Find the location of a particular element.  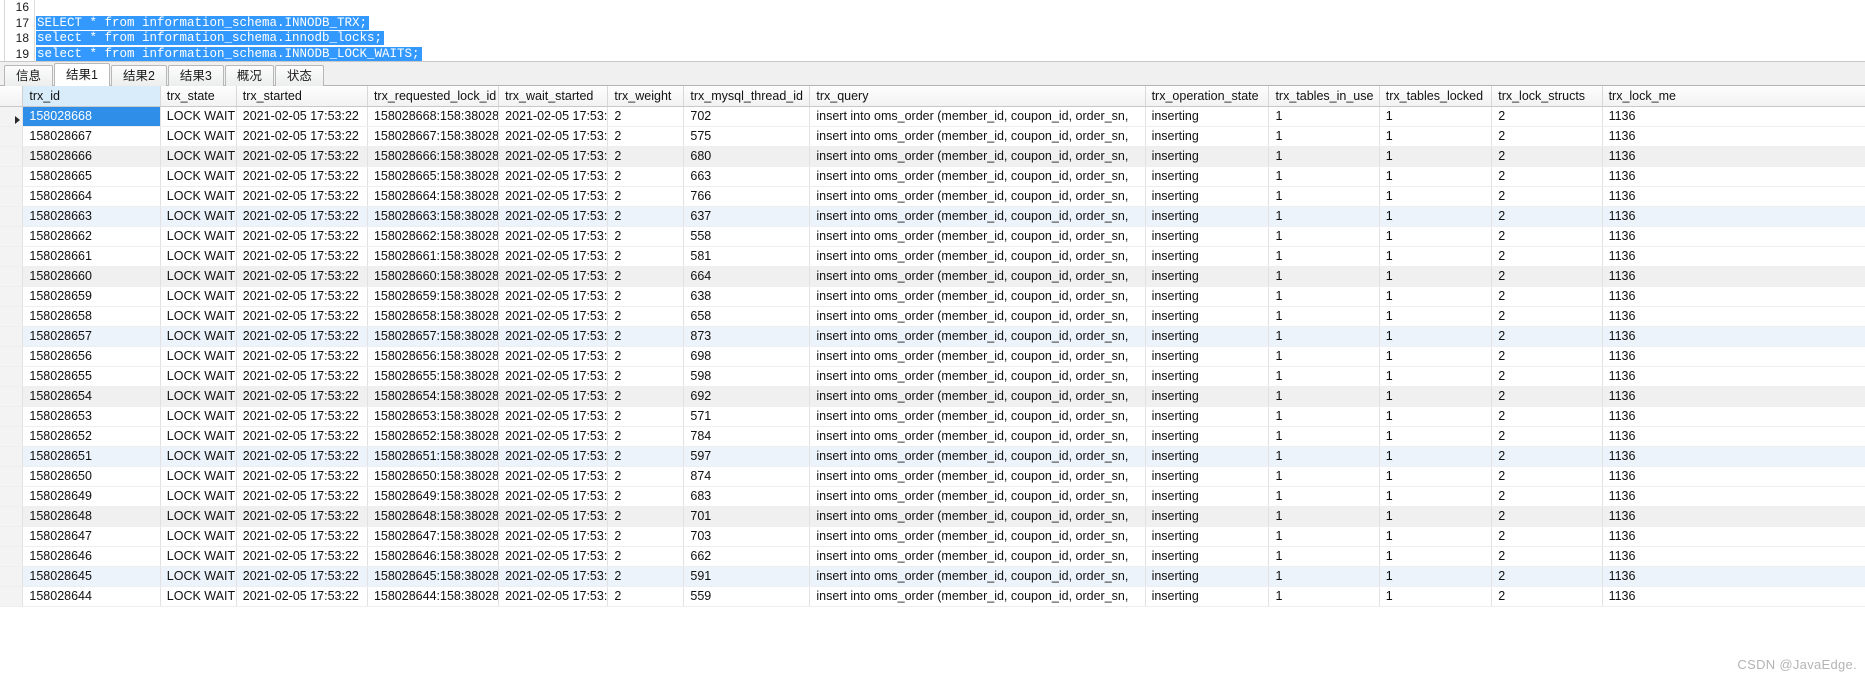

cell-trx_mysql_thread_id: 638 is located at coordinates (747, 296).